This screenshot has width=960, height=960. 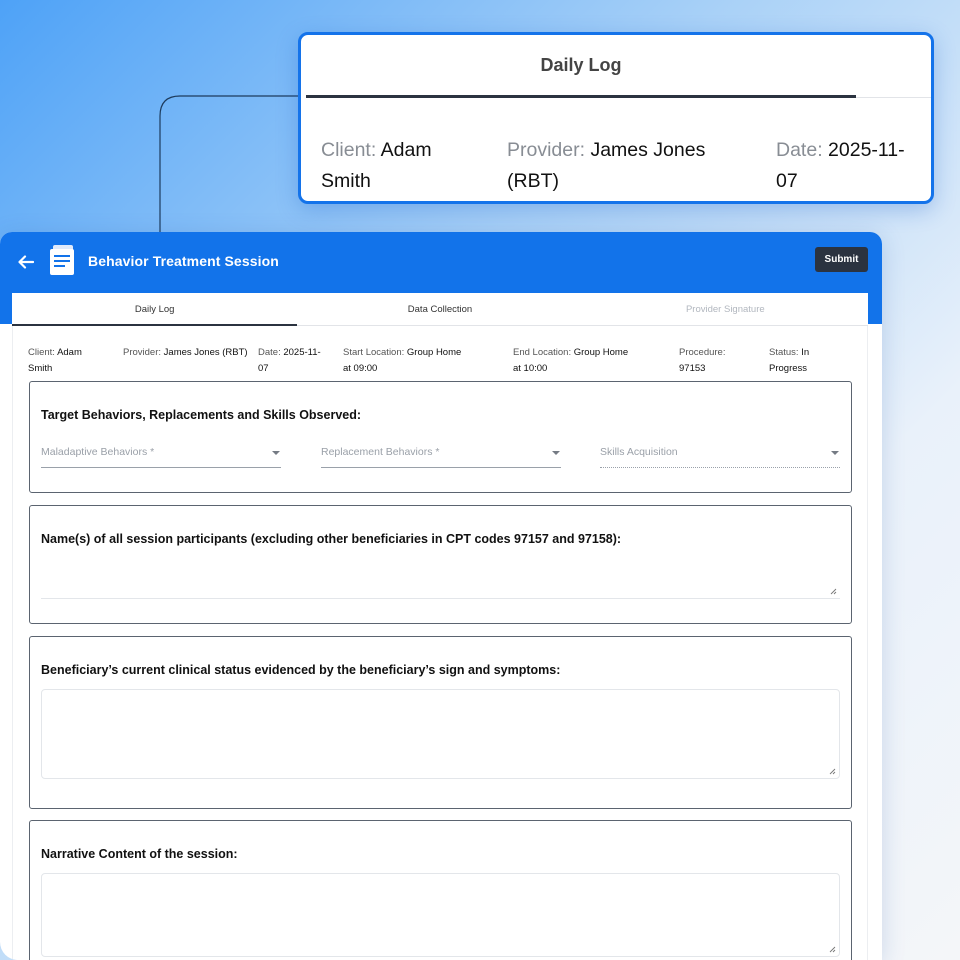 What do you see at coordinates (142, 352) in the screenshot?
I see `provider-label: Provider:` at bounding box center [142, 352].